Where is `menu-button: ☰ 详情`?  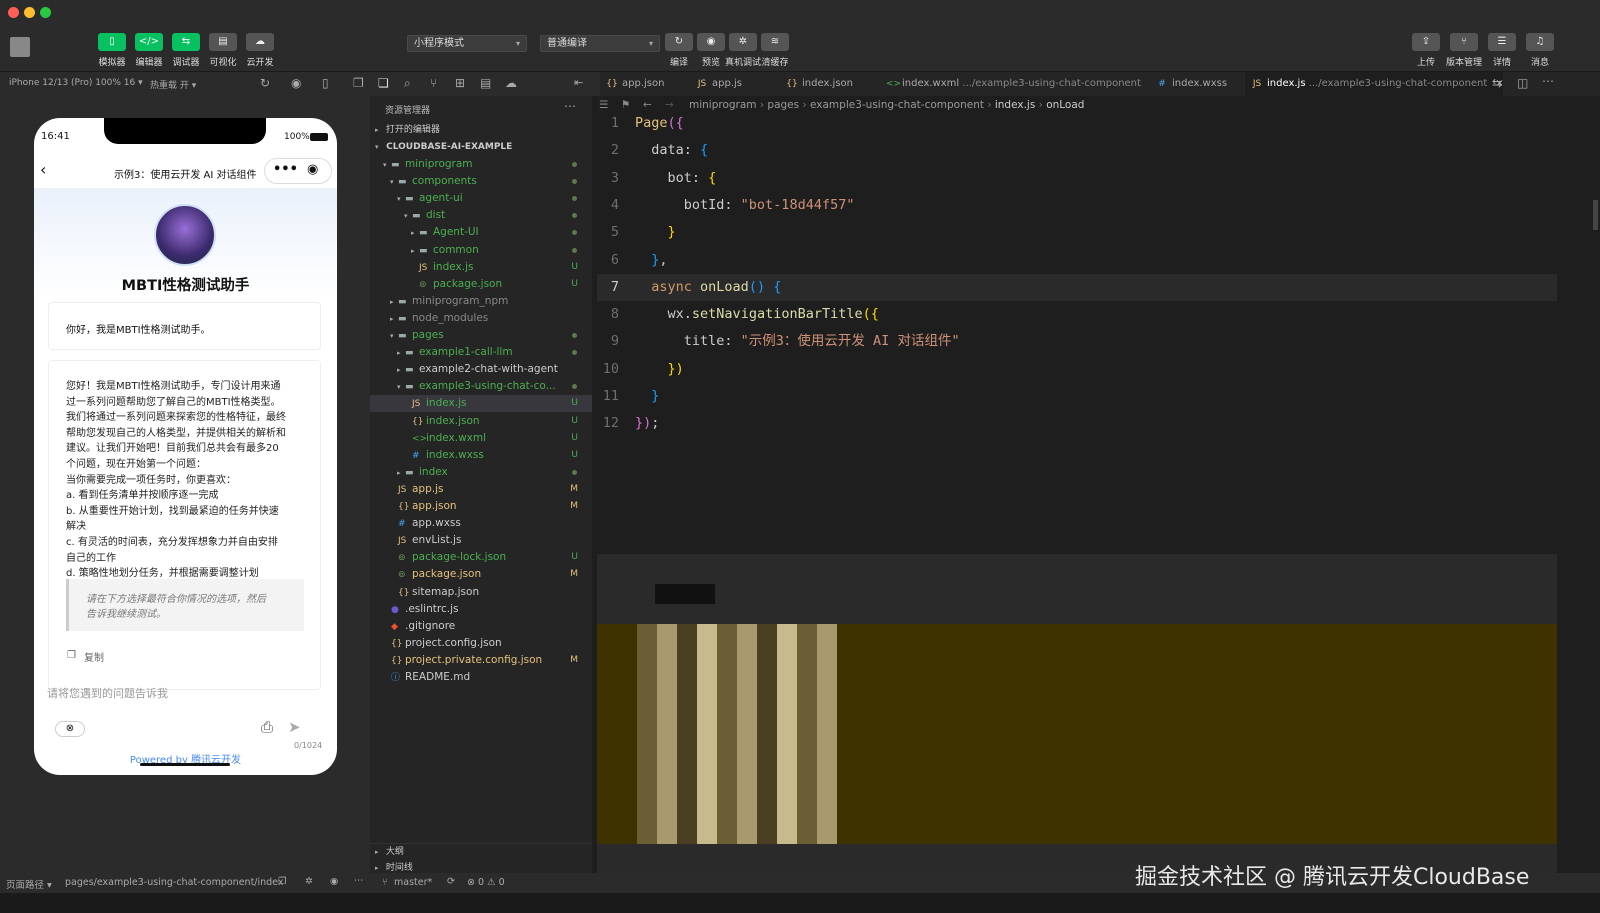 menu-button: ☰ 详情 is located at coordinates (1502, 50).